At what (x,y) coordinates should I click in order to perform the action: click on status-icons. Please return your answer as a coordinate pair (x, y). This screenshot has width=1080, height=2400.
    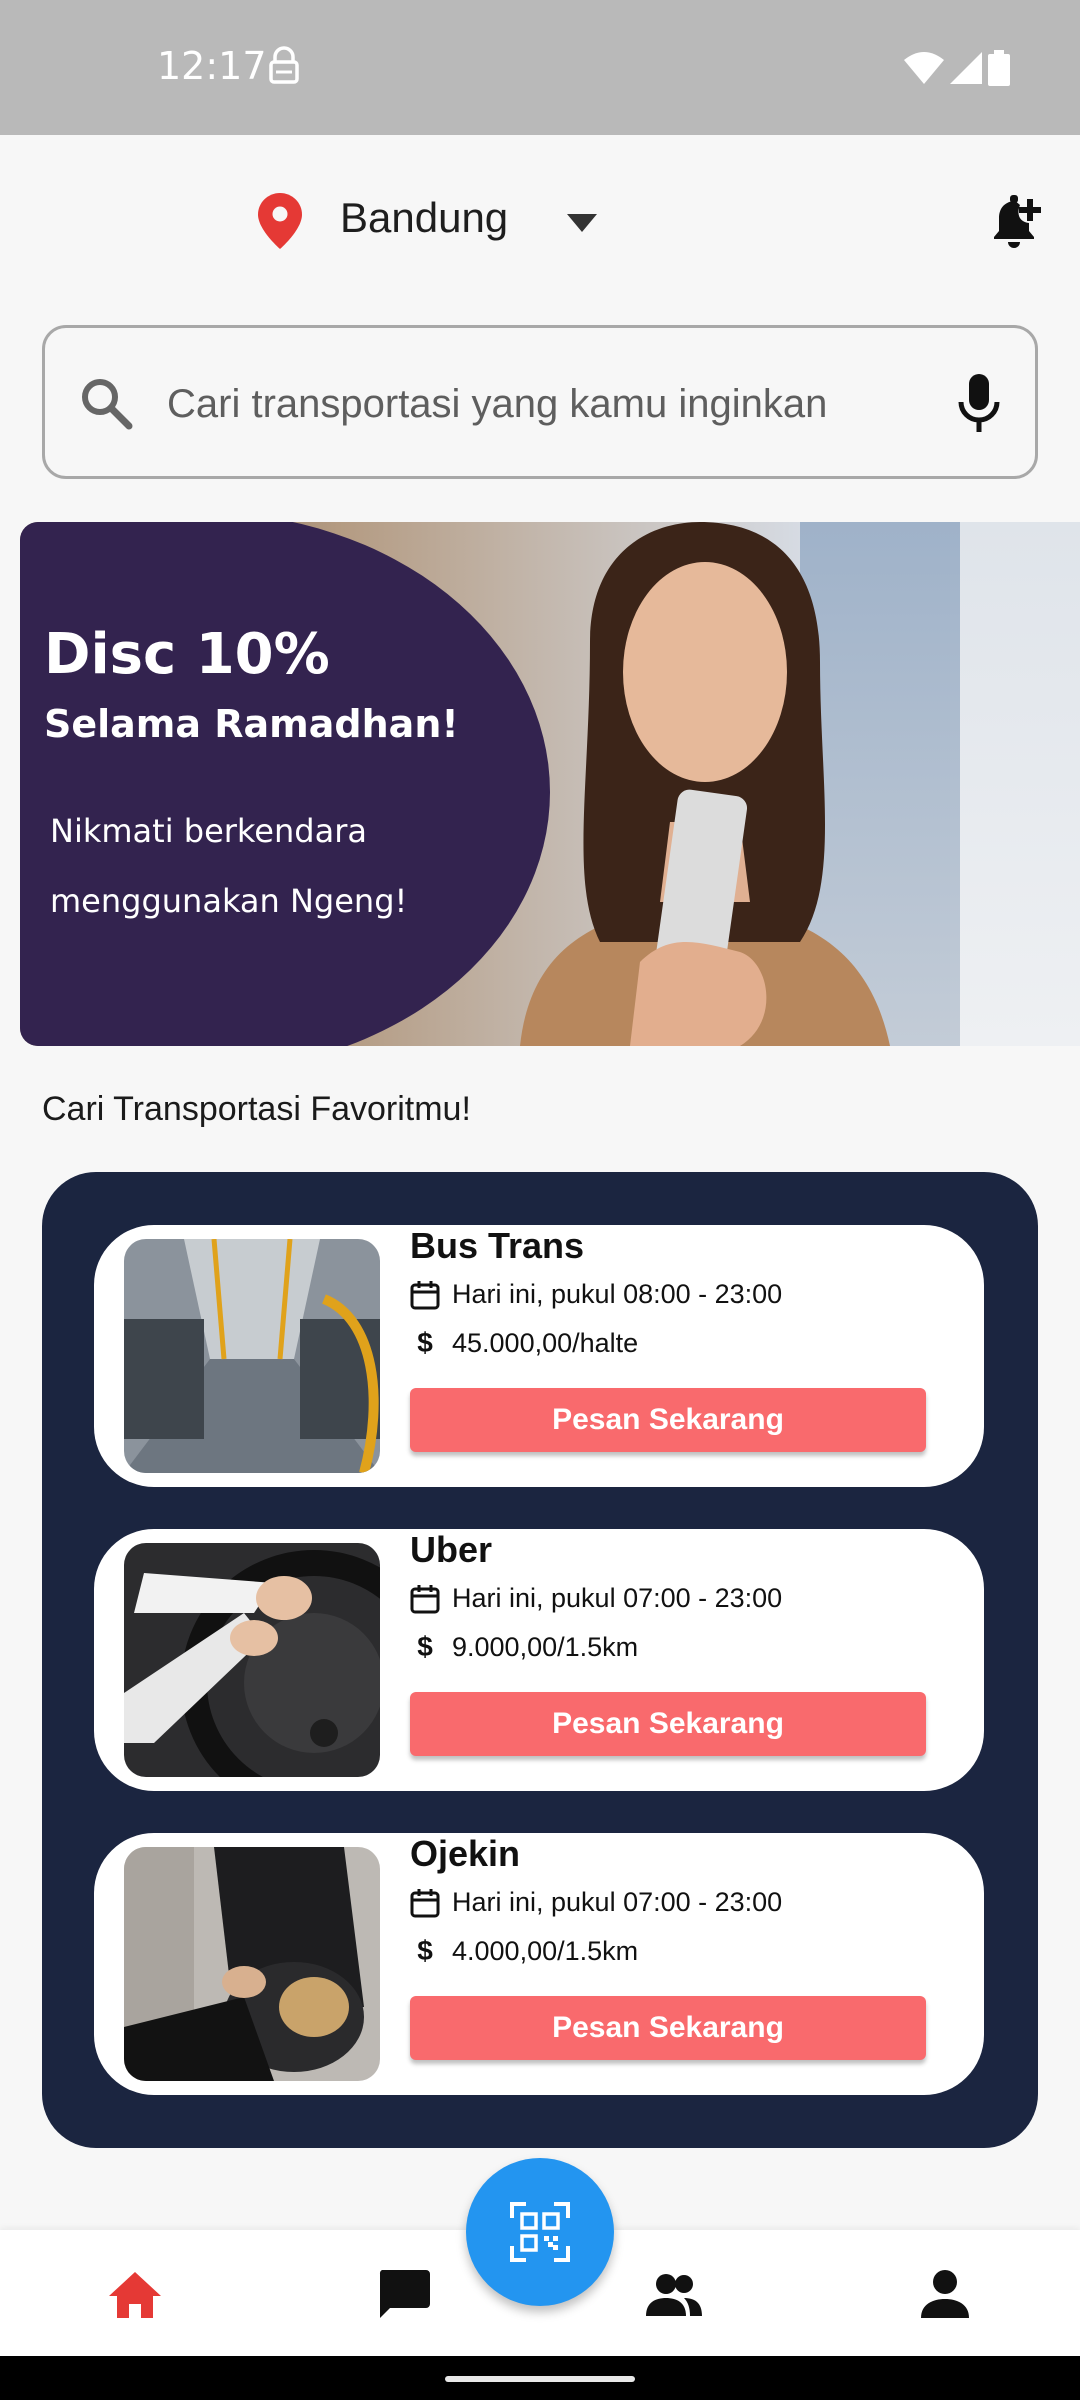
    Looking at the image, I should click on (957, 68).